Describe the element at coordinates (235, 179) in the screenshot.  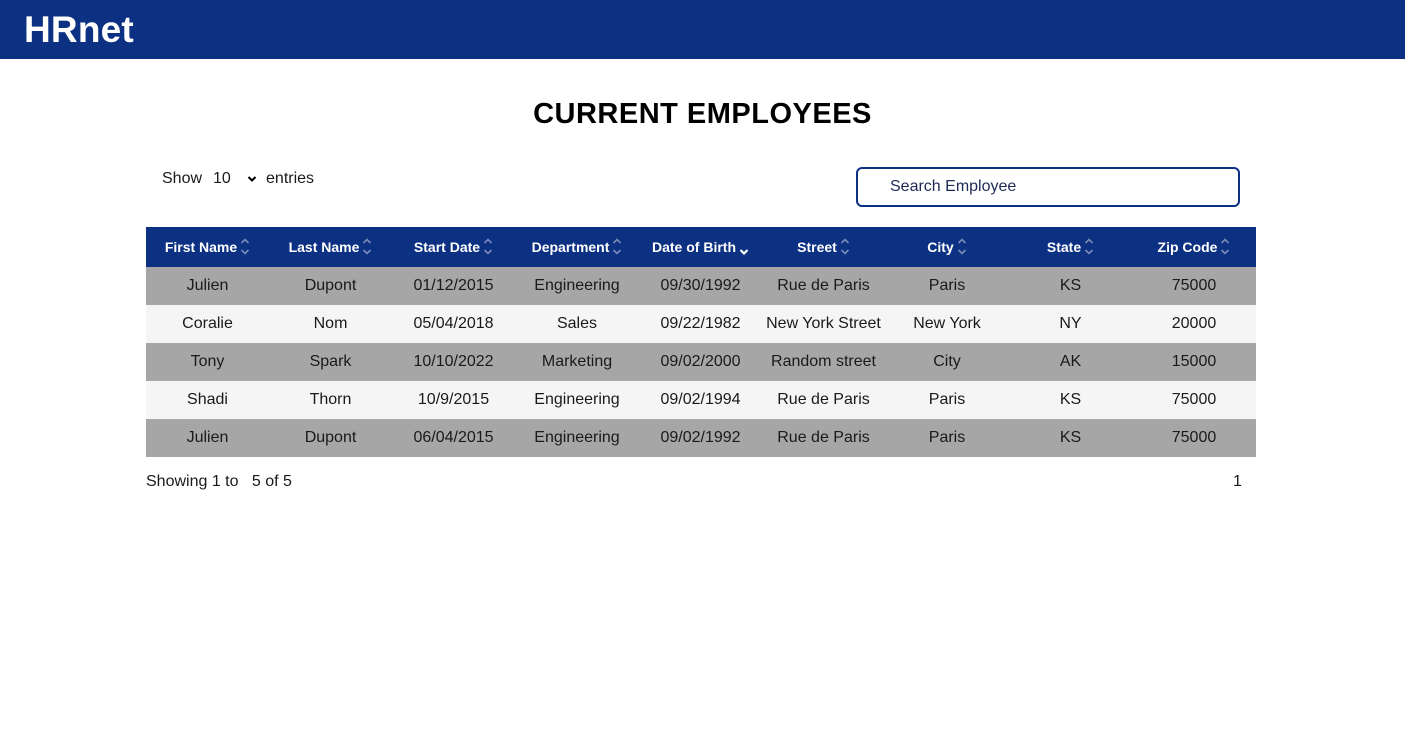
I see `entries-select: 10` at that location.